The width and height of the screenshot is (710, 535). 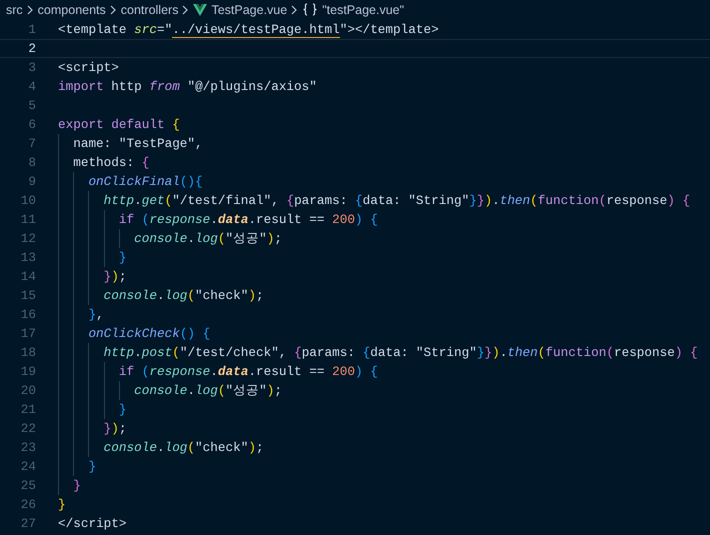 I want to click on code-line: <template src="../views/testPage.html"></template>, so click(x=248, y=29).